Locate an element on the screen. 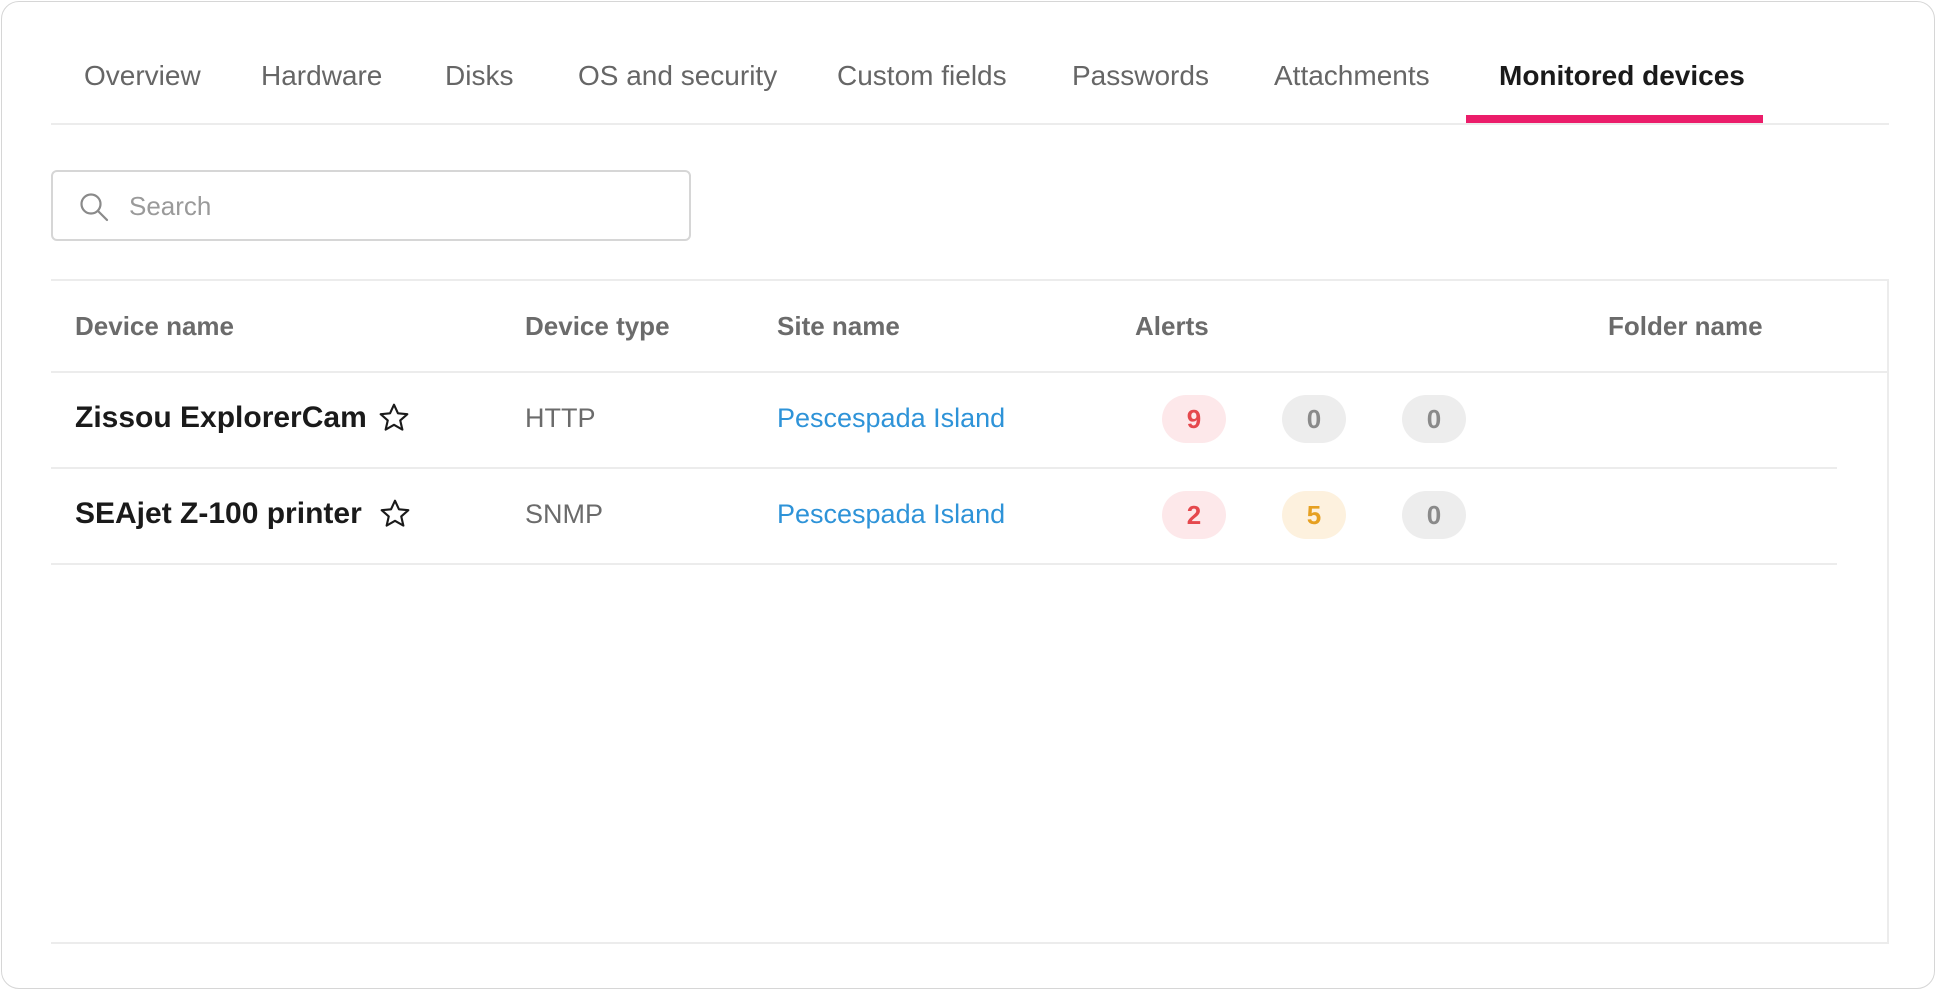 This screenshot has width=1938, height=992. search-input is located at coordinates (399, 206).